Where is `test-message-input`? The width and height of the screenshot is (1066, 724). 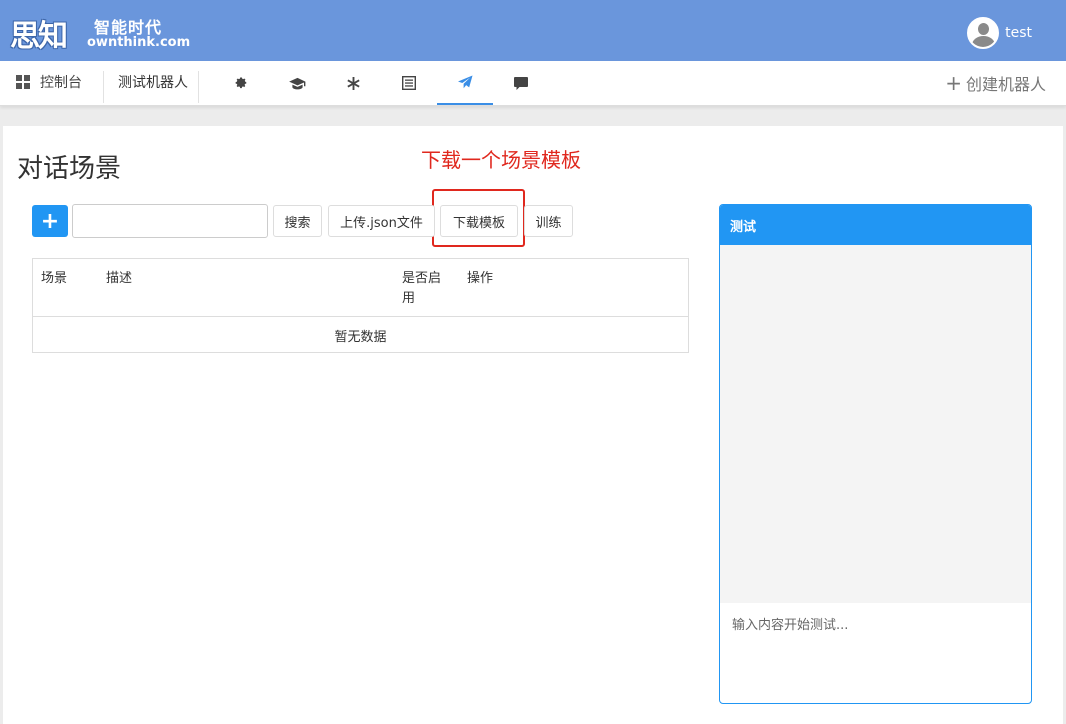
test-message-input is located at coordinates (875, 625).